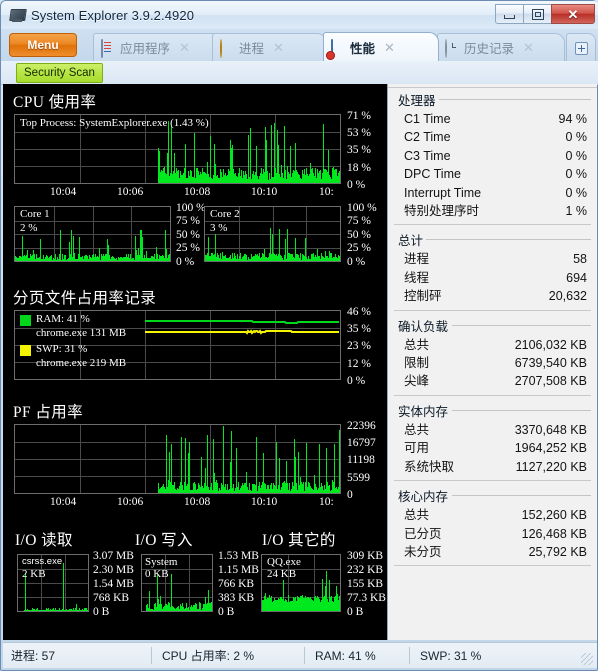  I want to click on stat-group-header: 核心内存, so click(492, 495).